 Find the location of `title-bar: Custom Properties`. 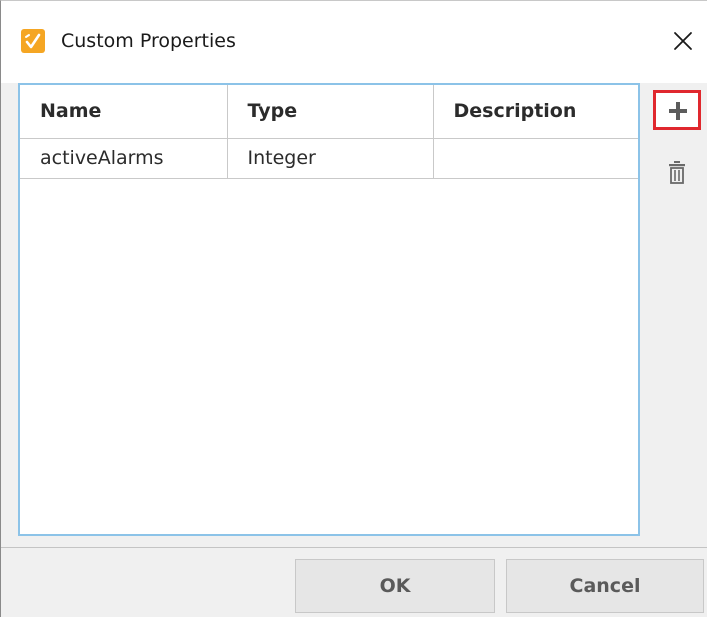

title-bar: Custom Properties is located at coordinates (354, 42).